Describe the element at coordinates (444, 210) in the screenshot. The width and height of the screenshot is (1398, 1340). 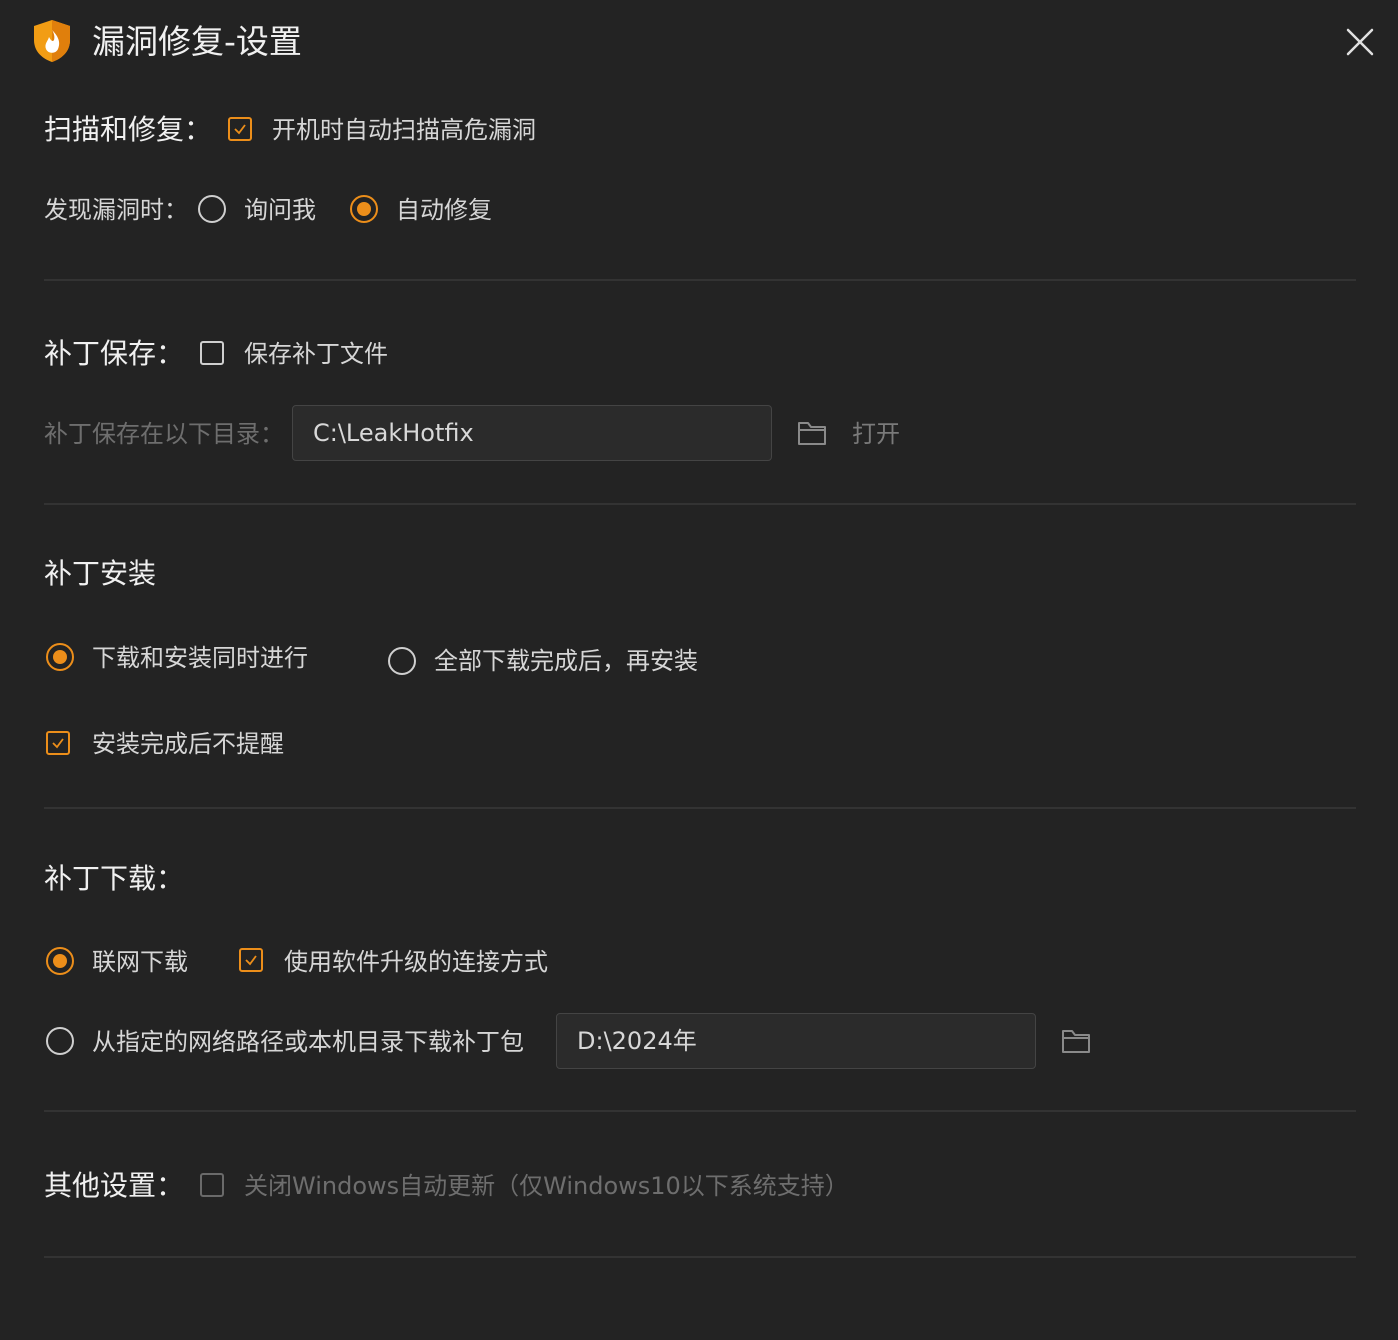
I see `auto-fix-label: 自动修复` at that location.